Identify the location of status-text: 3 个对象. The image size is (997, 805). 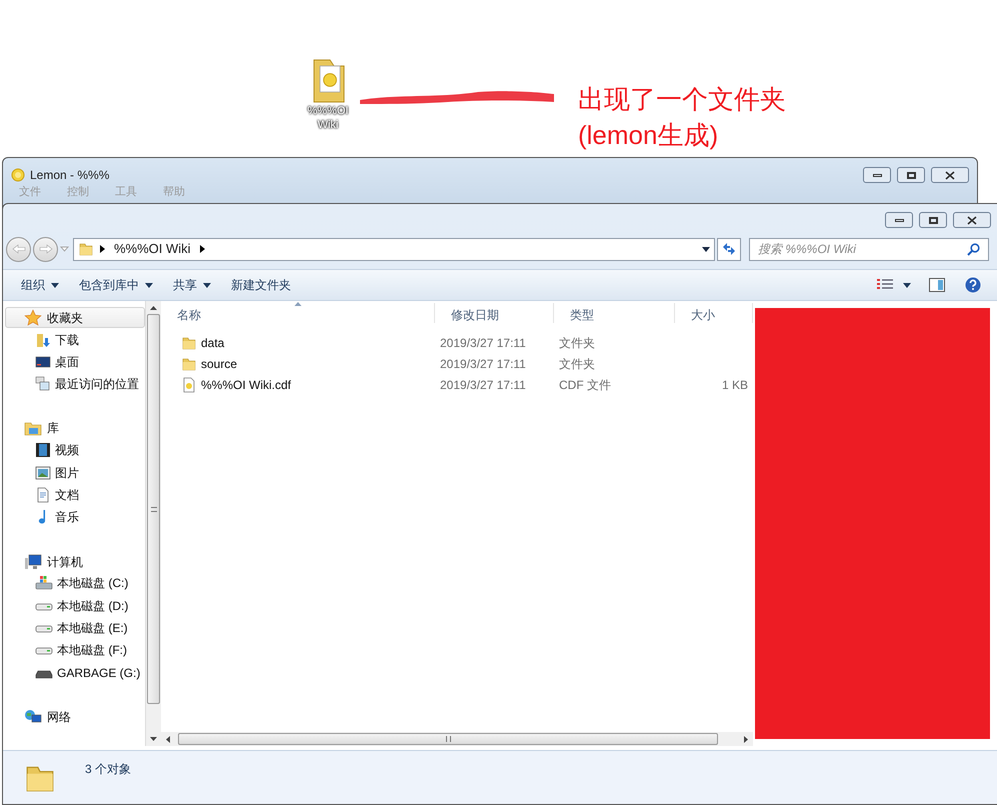
(108, 769).